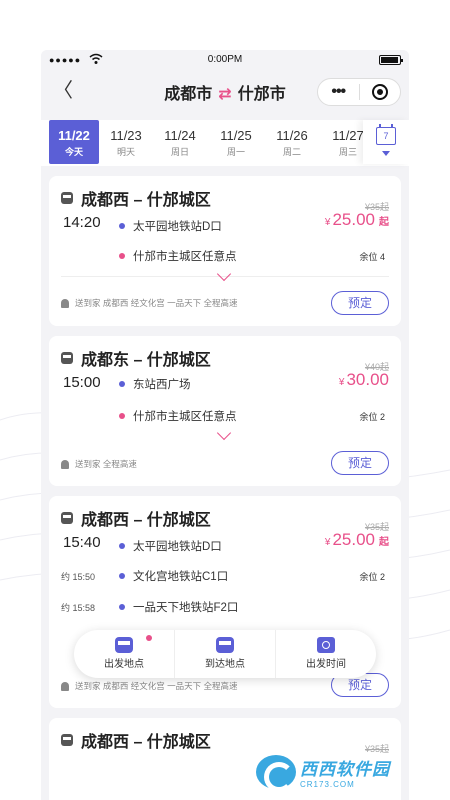 The width and height of the screenshot is (450, 800). I want to click on calendar-button: 7, so click(386, 142).